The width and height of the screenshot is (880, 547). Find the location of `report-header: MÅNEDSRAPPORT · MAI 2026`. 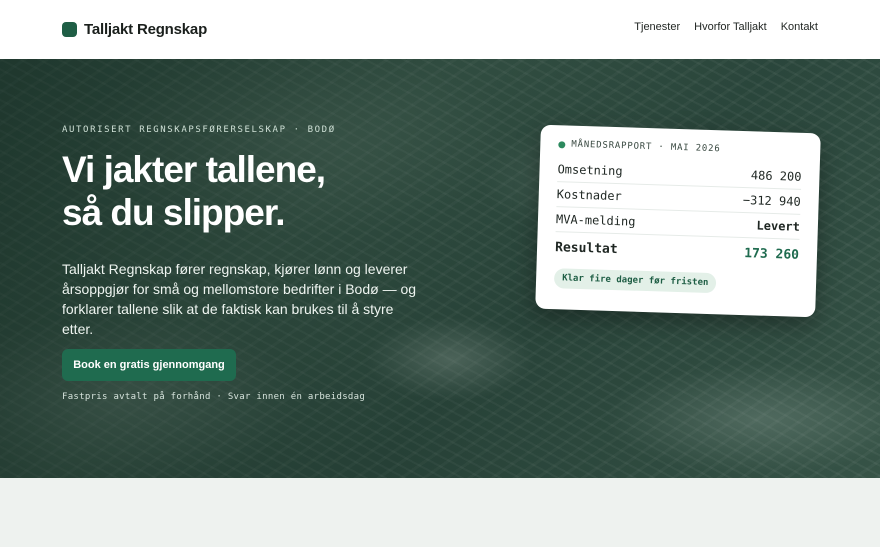

report-header: MÅNEDSRAPPORT · MAI 2026 is located at coordinates (680, 148).